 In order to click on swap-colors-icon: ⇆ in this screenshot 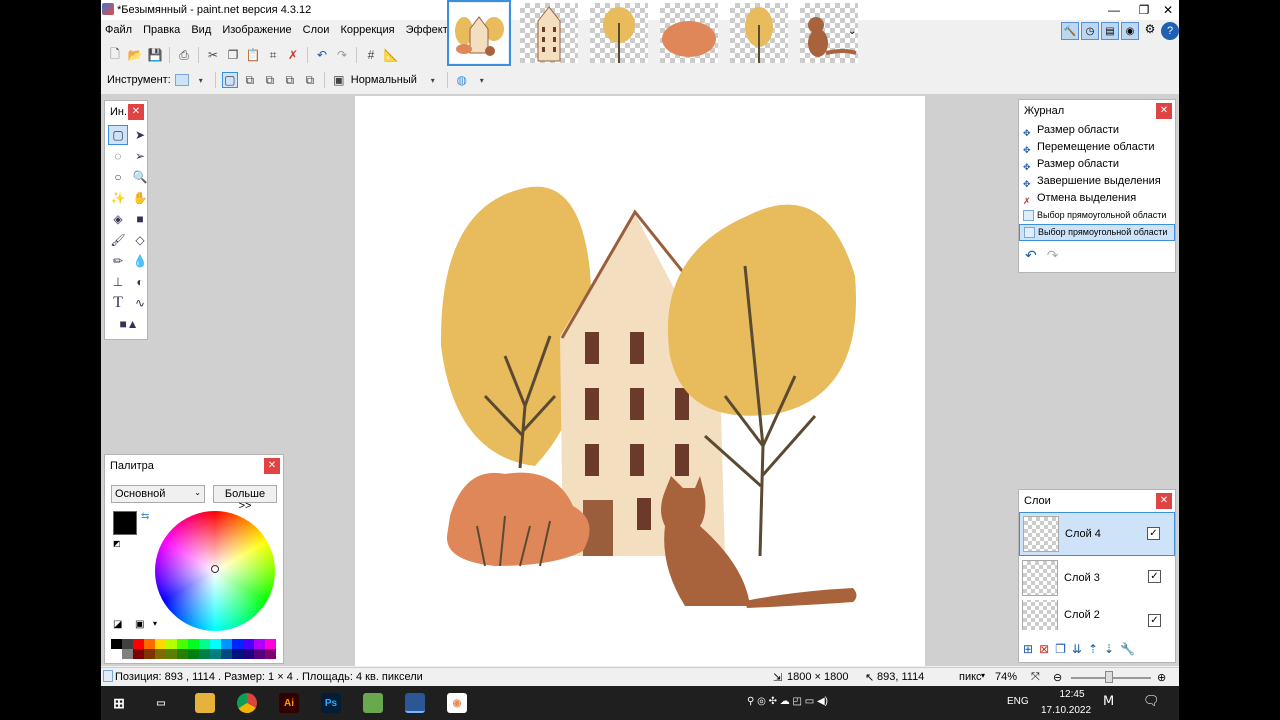, I will do `click(145, 516)`.